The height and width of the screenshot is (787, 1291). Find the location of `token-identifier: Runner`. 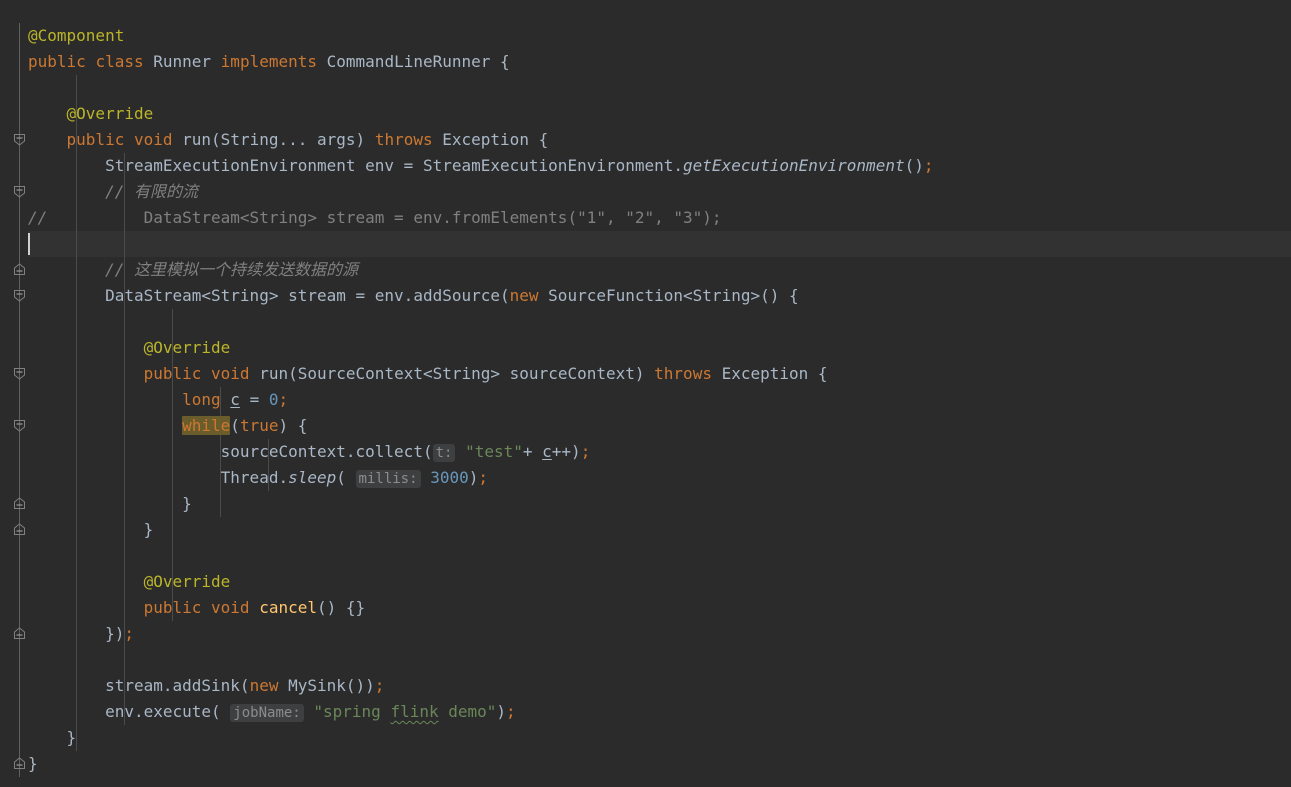

token-identifier: Runner is located at coordinates (187, 61).